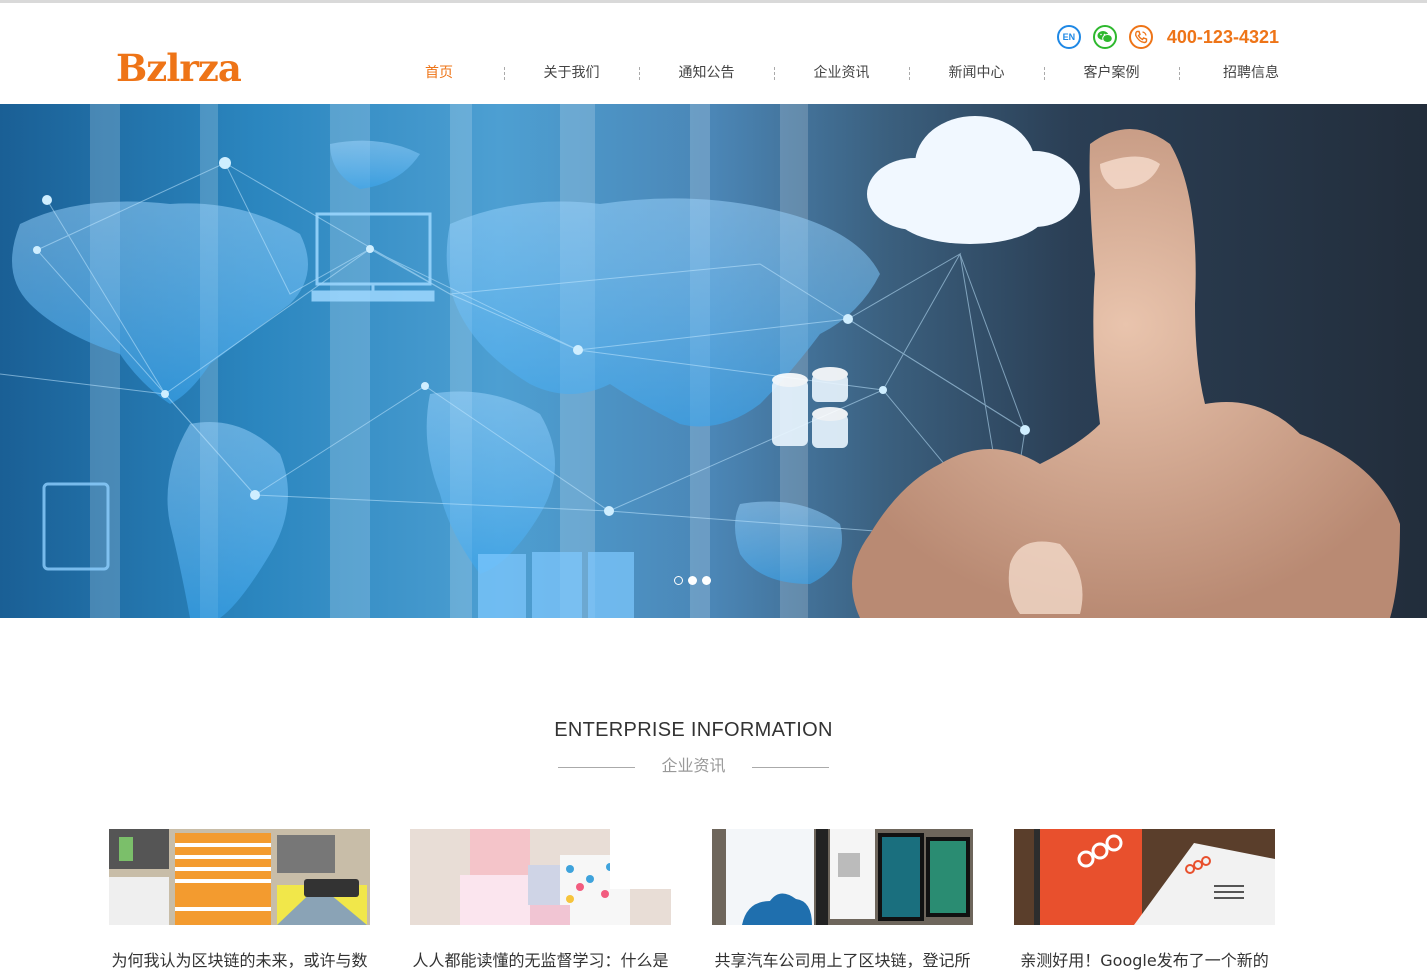  I want to click on main-nav: 首页 关于我们 通知公告 企业资讯 新闻中心 客户案例 招聘信息, so click(826, 73).